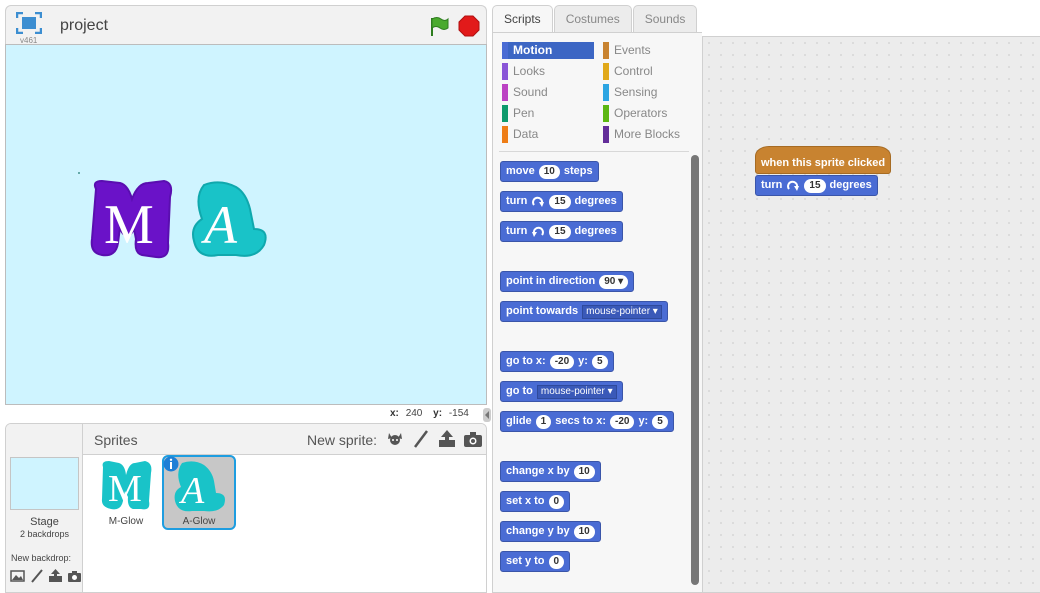 The height and width of the screenshot is (593, 1040). Describe the element at coordinates (469, 26) in the screenshot. I see `stop-icon` at that location.